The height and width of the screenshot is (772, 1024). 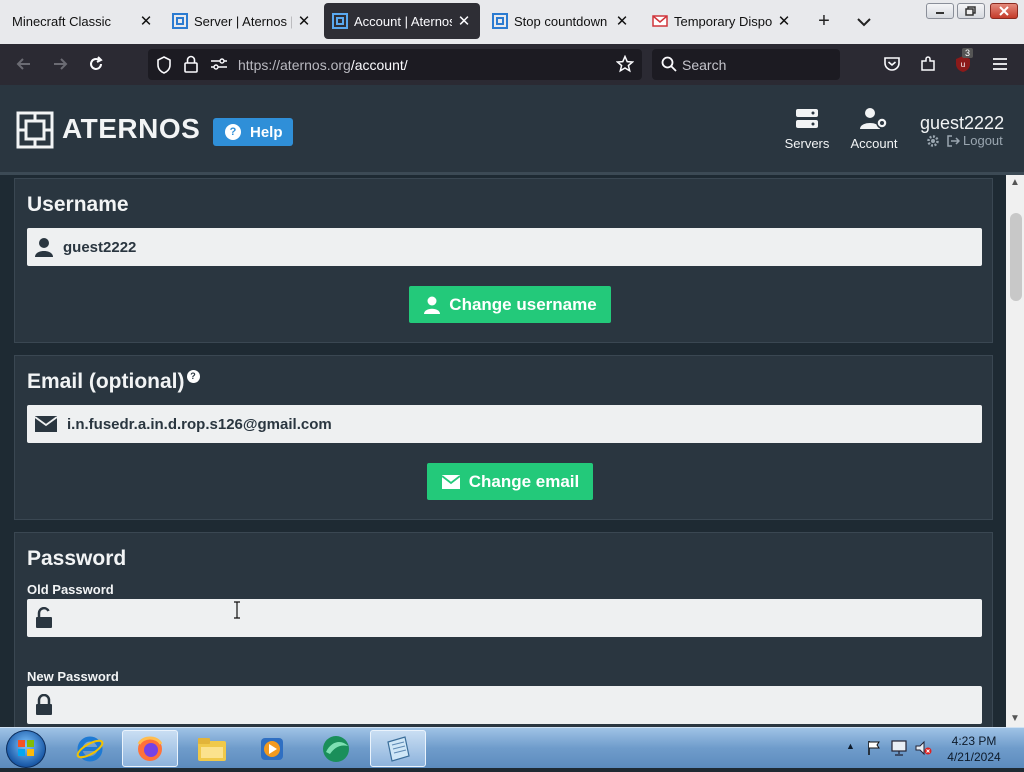 I want to click on browser-nav-bar: https://aternos.org/account/ Search u 3, so click(x=512, y=64).